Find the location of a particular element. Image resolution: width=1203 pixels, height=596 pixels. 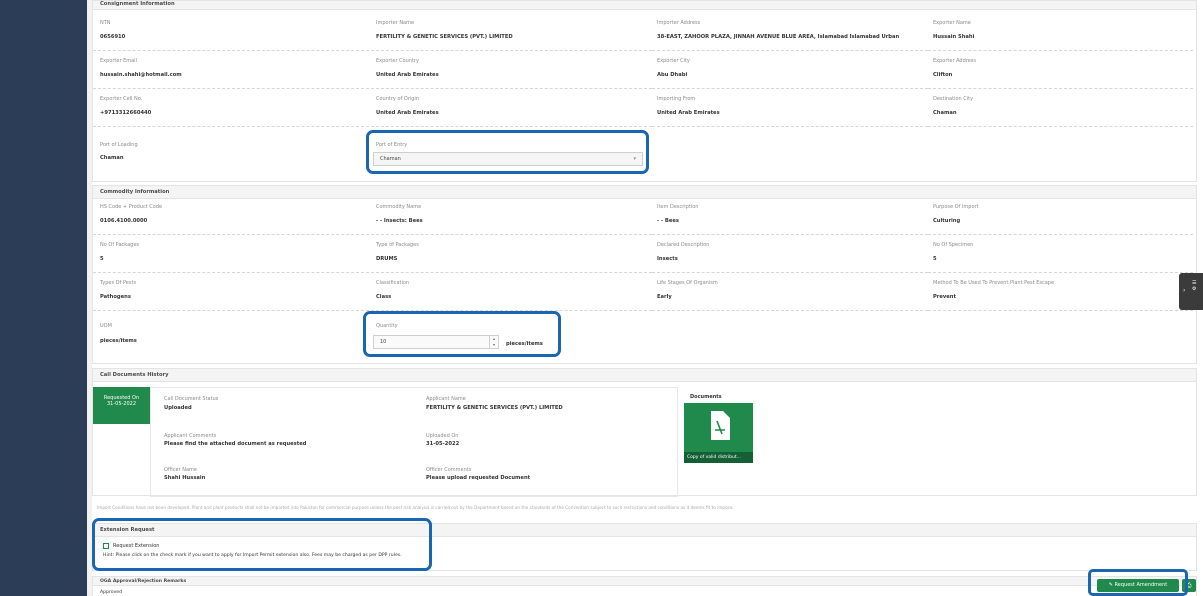

side-tab: › ☰ ⚙ is located at coordinates (1191, 291).